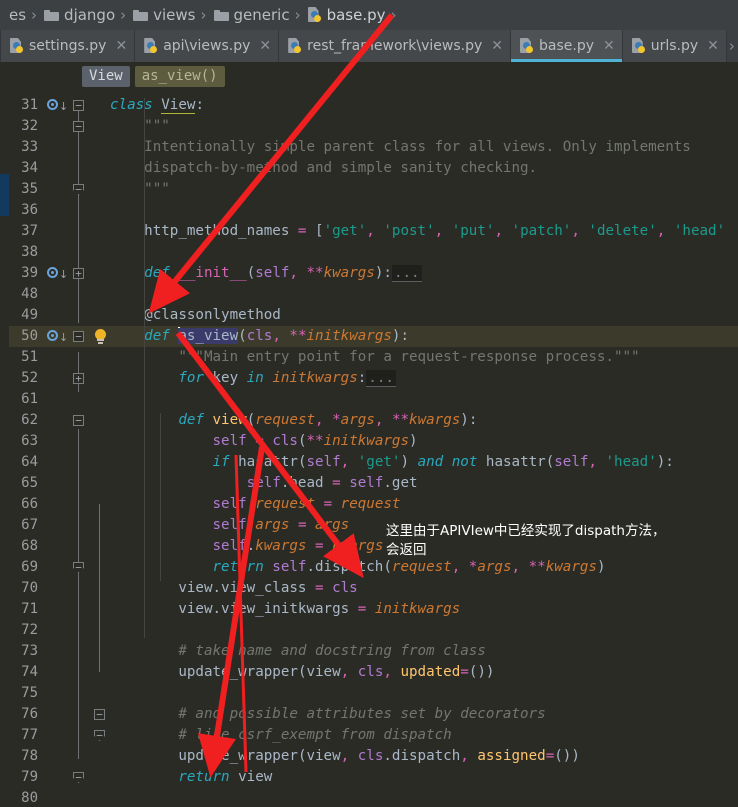 This screenshot has height=807, width=738. I want to click on gutter-row: 79, so click(59, 777).